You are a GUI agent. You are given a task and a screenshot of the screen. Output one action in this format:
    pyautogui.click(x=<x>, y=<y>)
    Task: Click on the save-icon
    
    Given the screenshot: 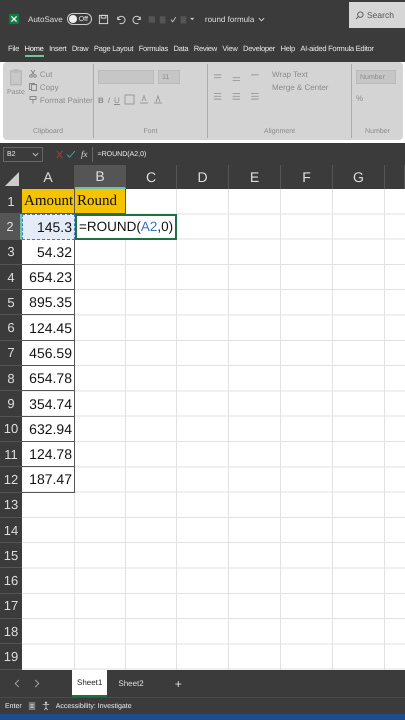 What is the action you would take?
    pyautogui.click(x=103, y=19)
    